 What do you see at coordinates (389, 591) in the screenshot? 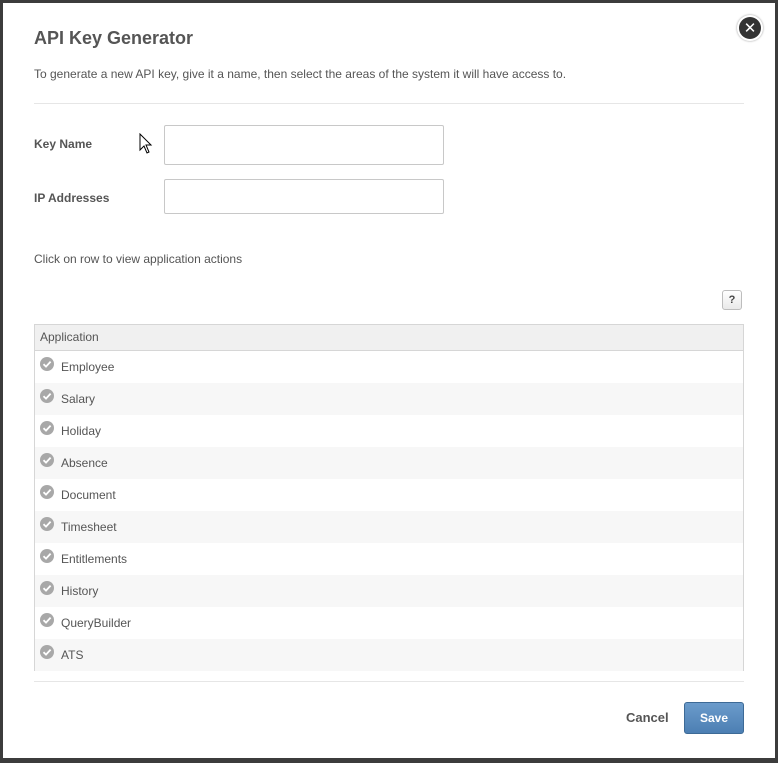
I see `table-row: History` at bounding box center [389, 591].